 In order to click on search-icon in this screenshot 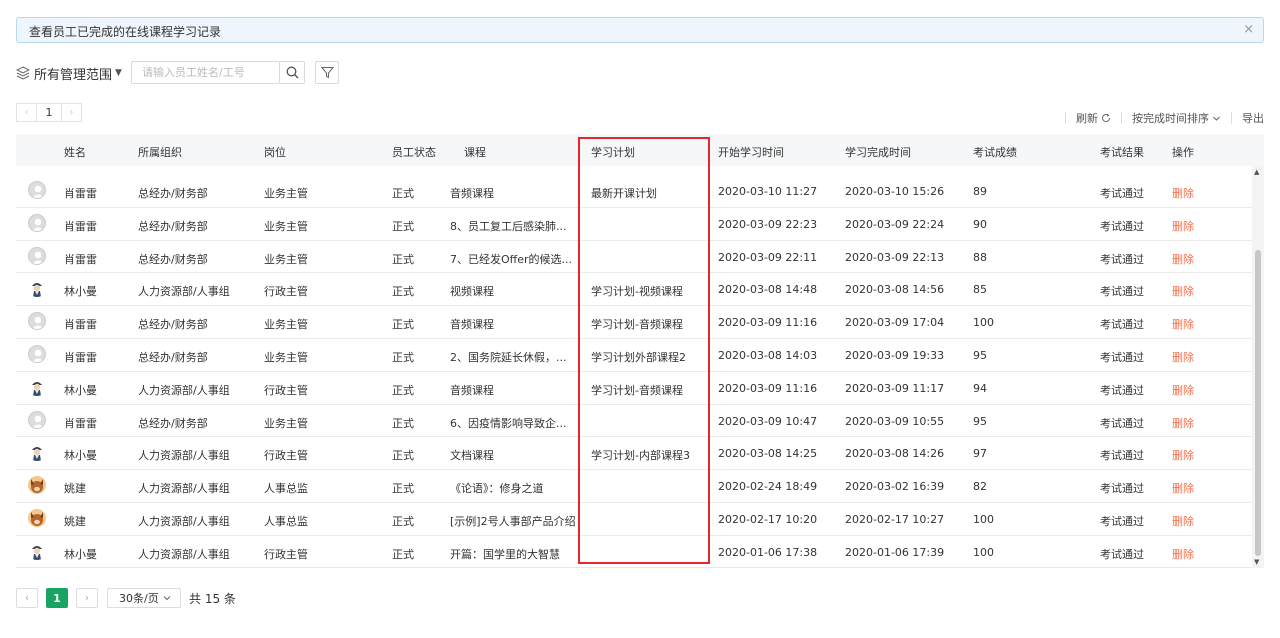, I will do `click(292, 72)`.